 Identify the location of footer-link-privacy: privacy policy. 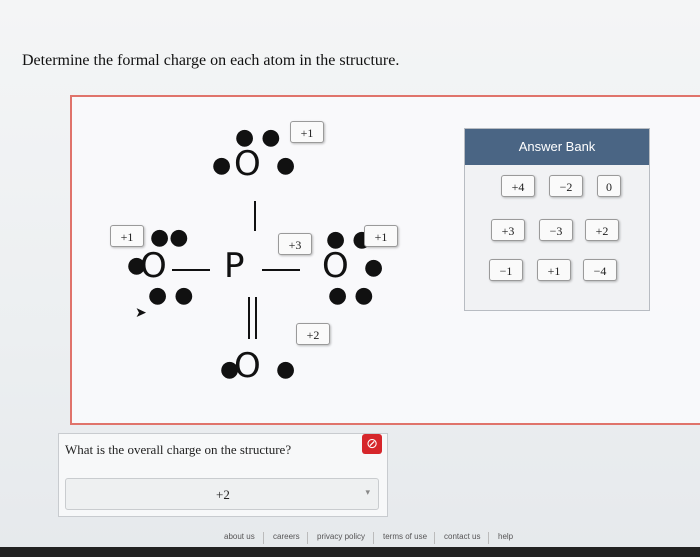
(341, 536).